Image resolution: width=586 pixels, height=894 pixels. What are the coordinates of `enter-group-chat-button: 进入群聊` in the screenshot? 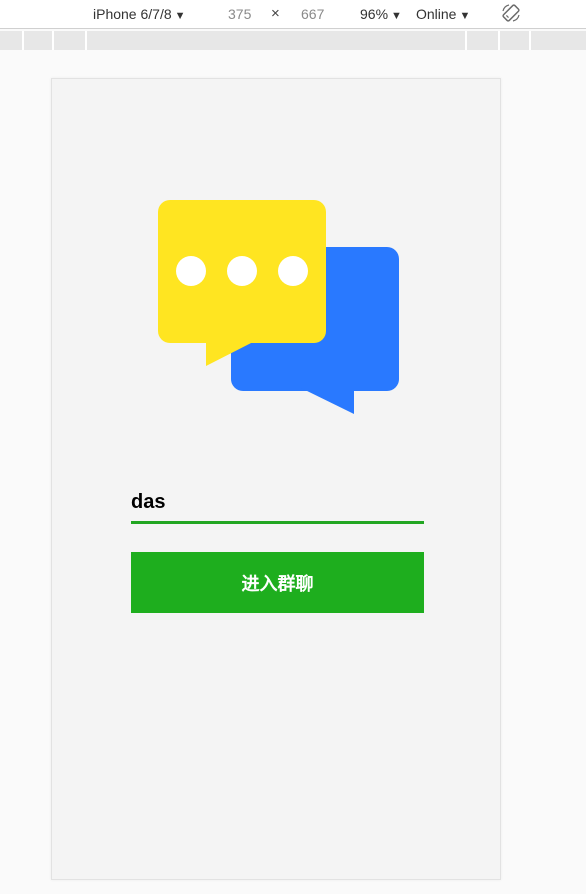 It's located at (277, 582).